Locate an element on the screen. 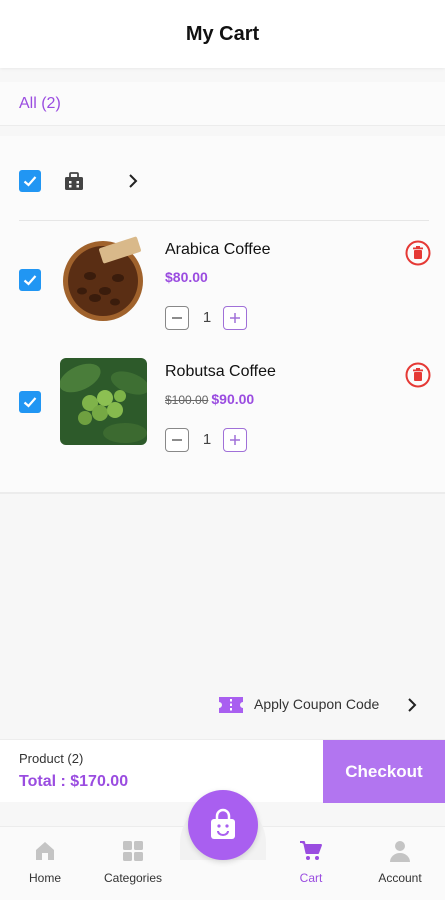 The image size is (445, 900). shopping-bag-icon is located at coordinates (223, 823).